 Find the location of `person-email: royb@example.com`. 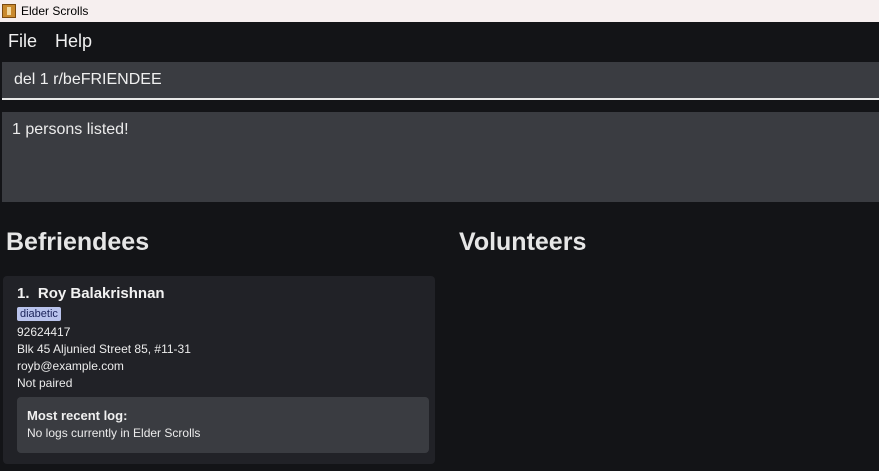

person-email: royb@example.com is located at coordinates (70, 366).